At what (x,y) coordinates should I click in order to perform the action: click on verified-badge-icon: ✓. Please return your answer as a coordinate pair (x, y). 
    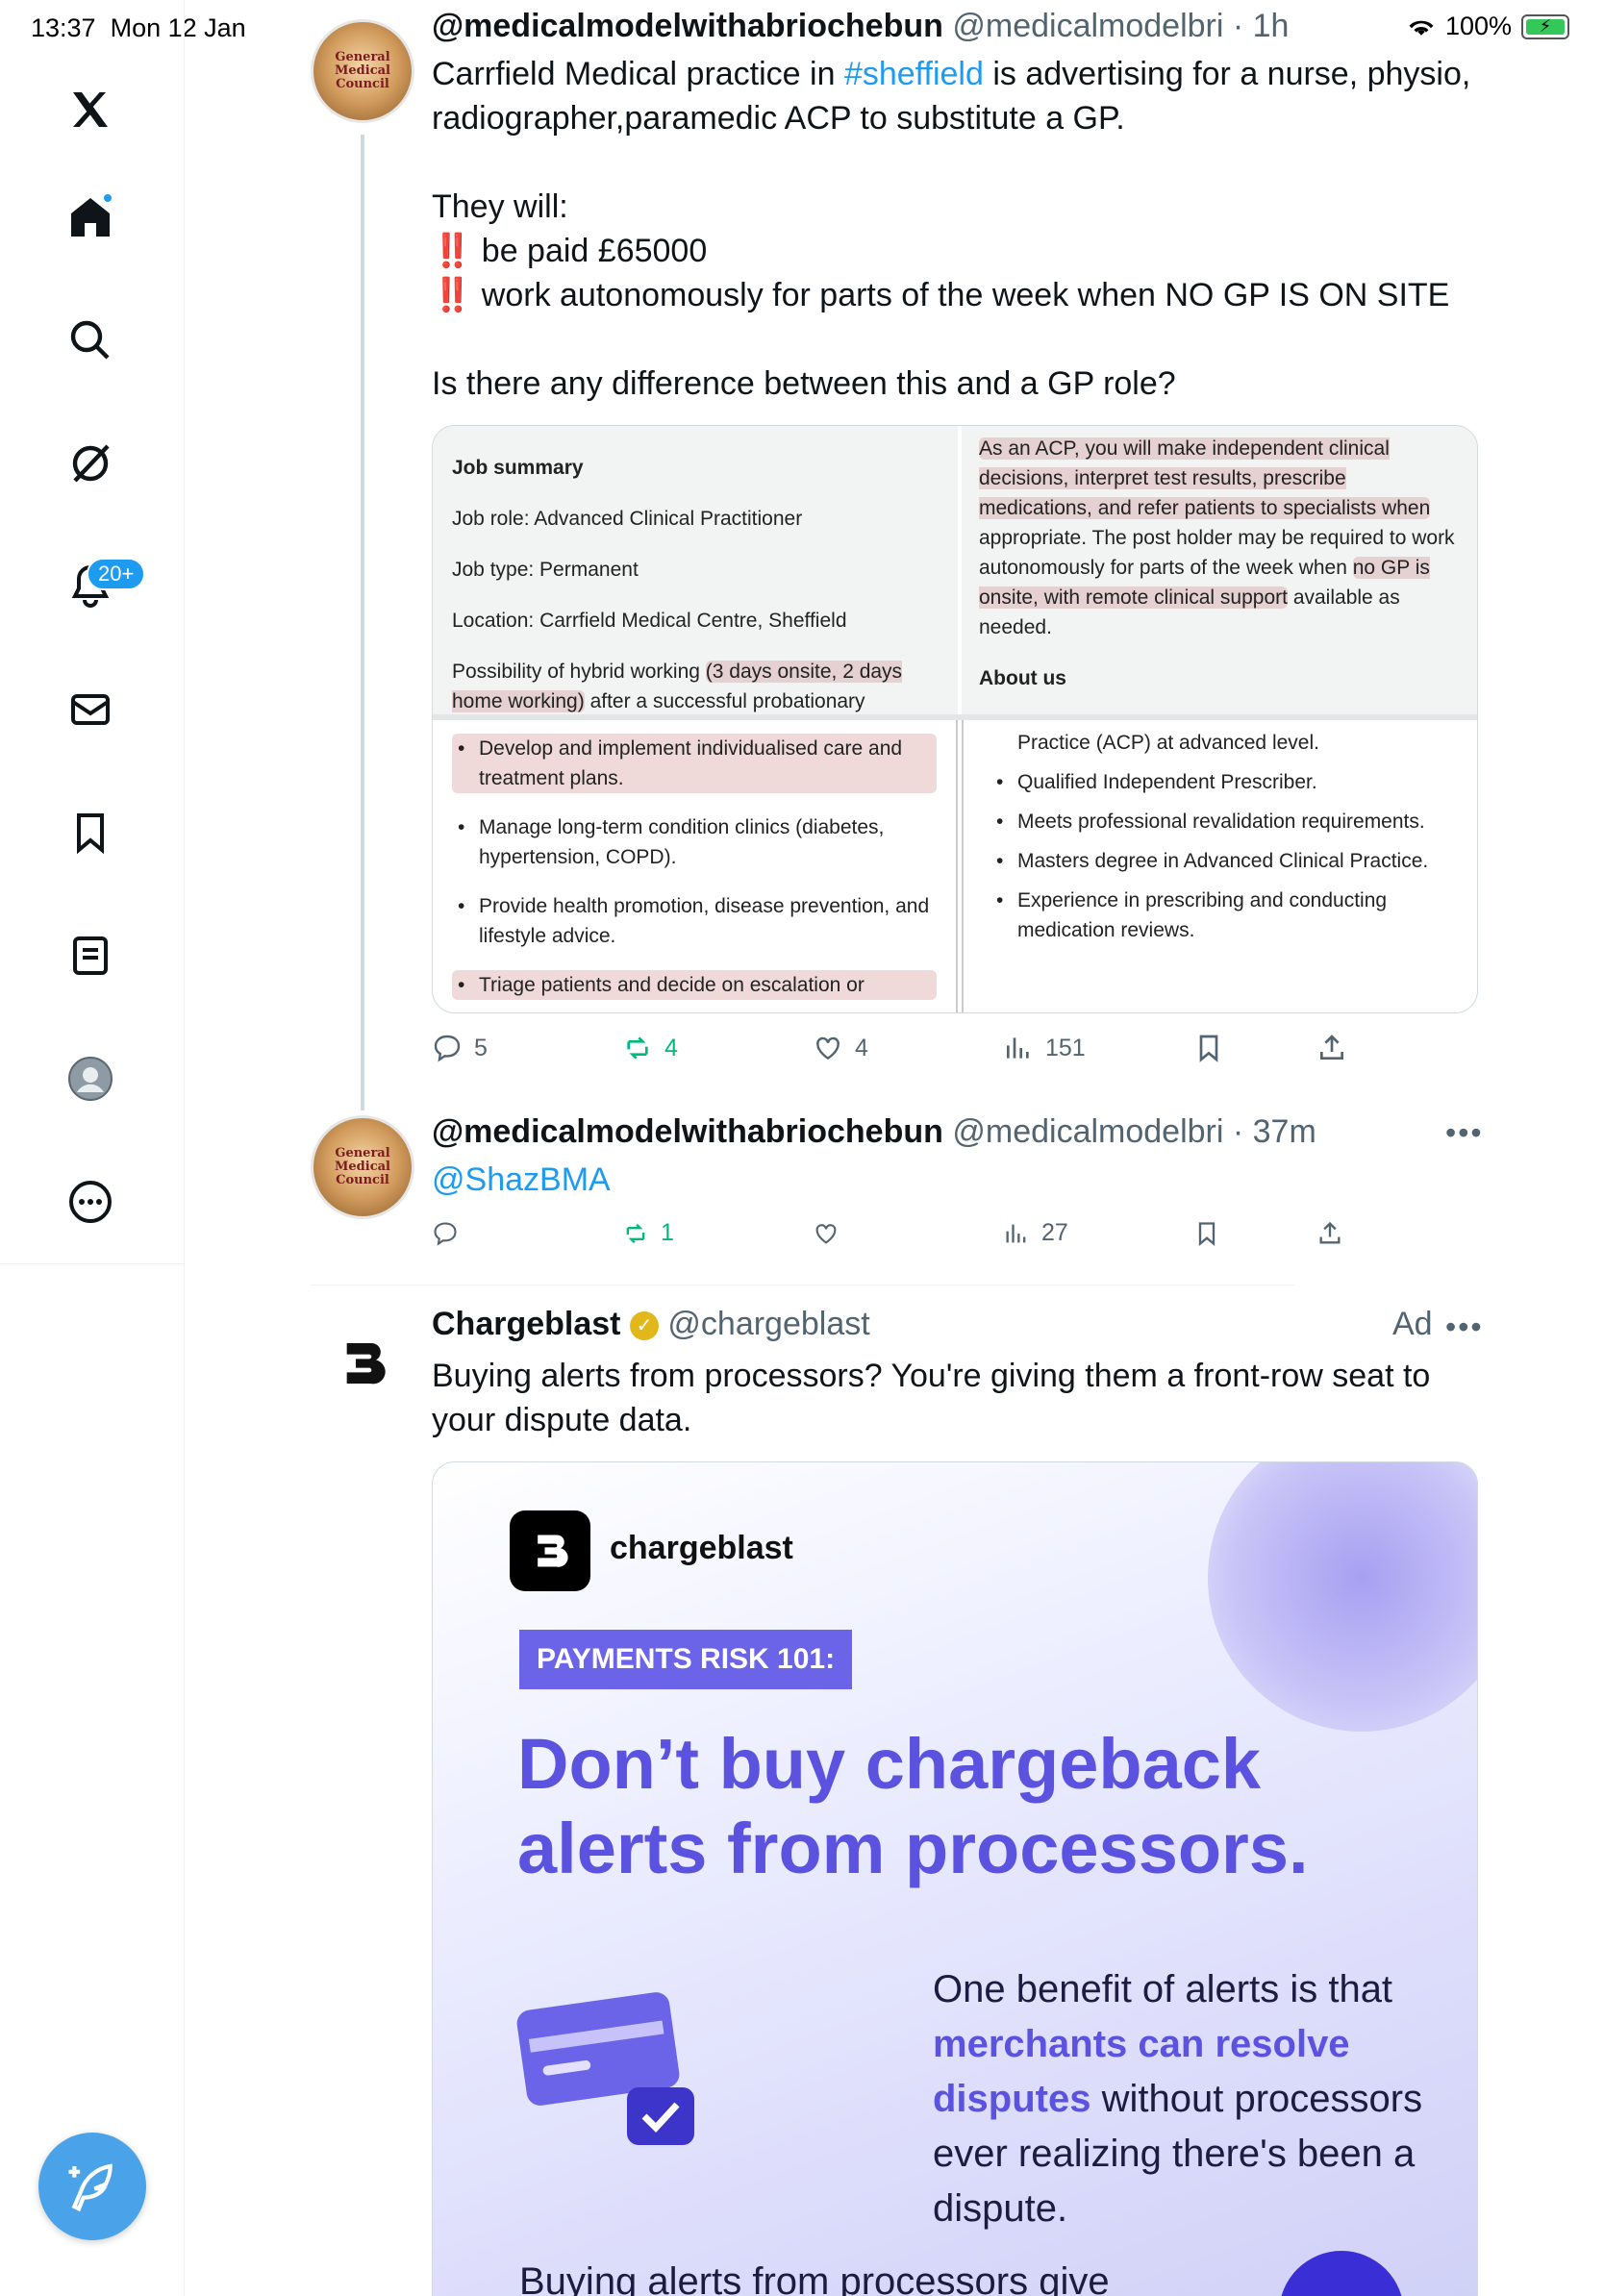
    Looking at the image, I should click on (644, 1326).